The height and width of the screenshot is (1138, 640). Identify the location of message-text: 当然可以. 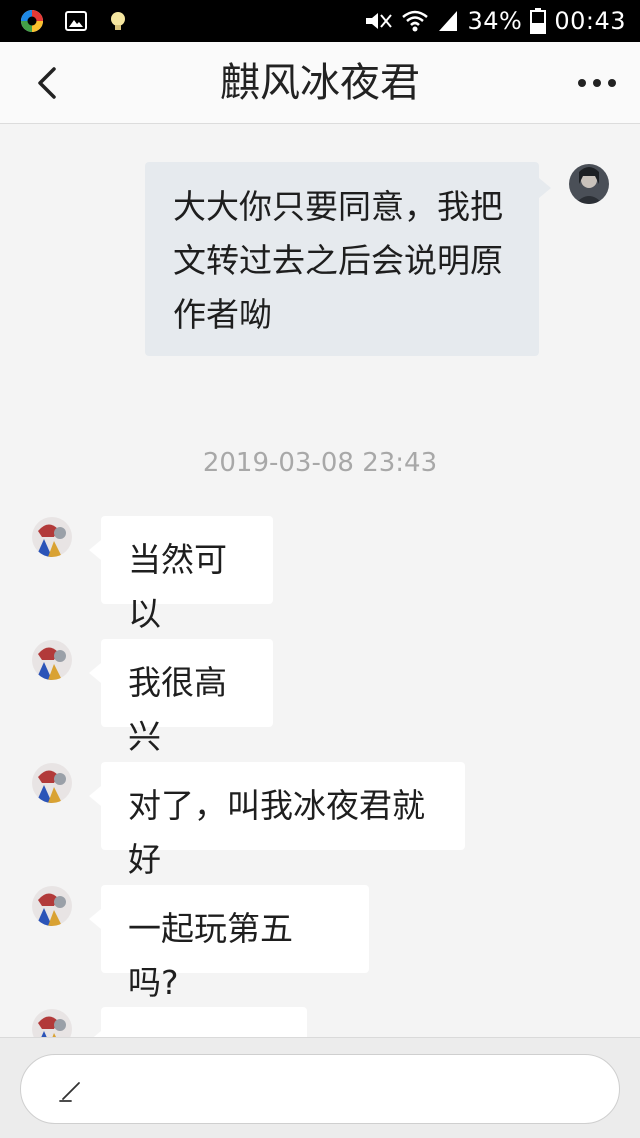
(177, 586).